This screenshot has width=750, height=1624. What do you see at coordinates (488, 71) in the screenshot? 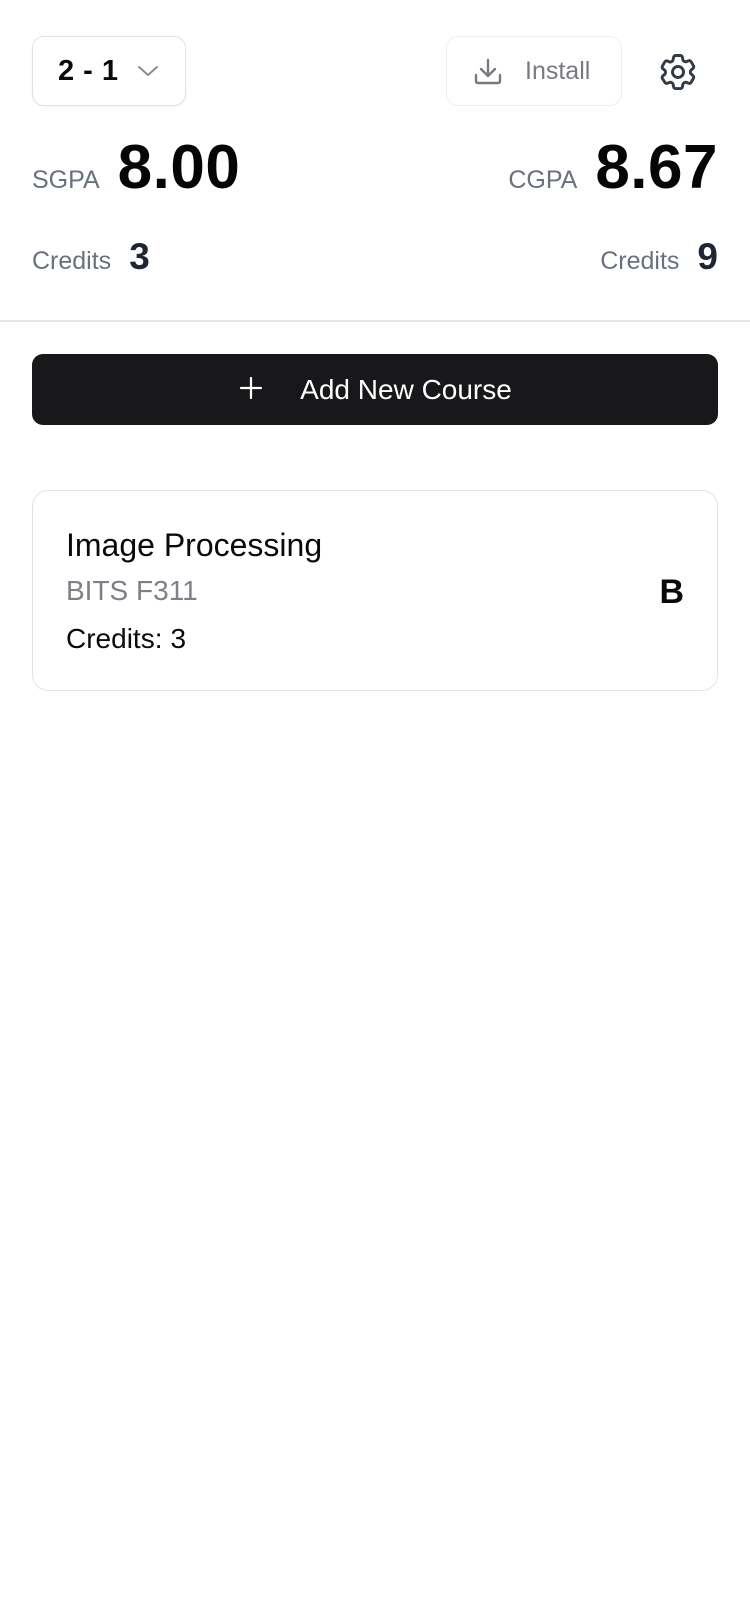
I see `download-icon` at bounding box center [488, 71].